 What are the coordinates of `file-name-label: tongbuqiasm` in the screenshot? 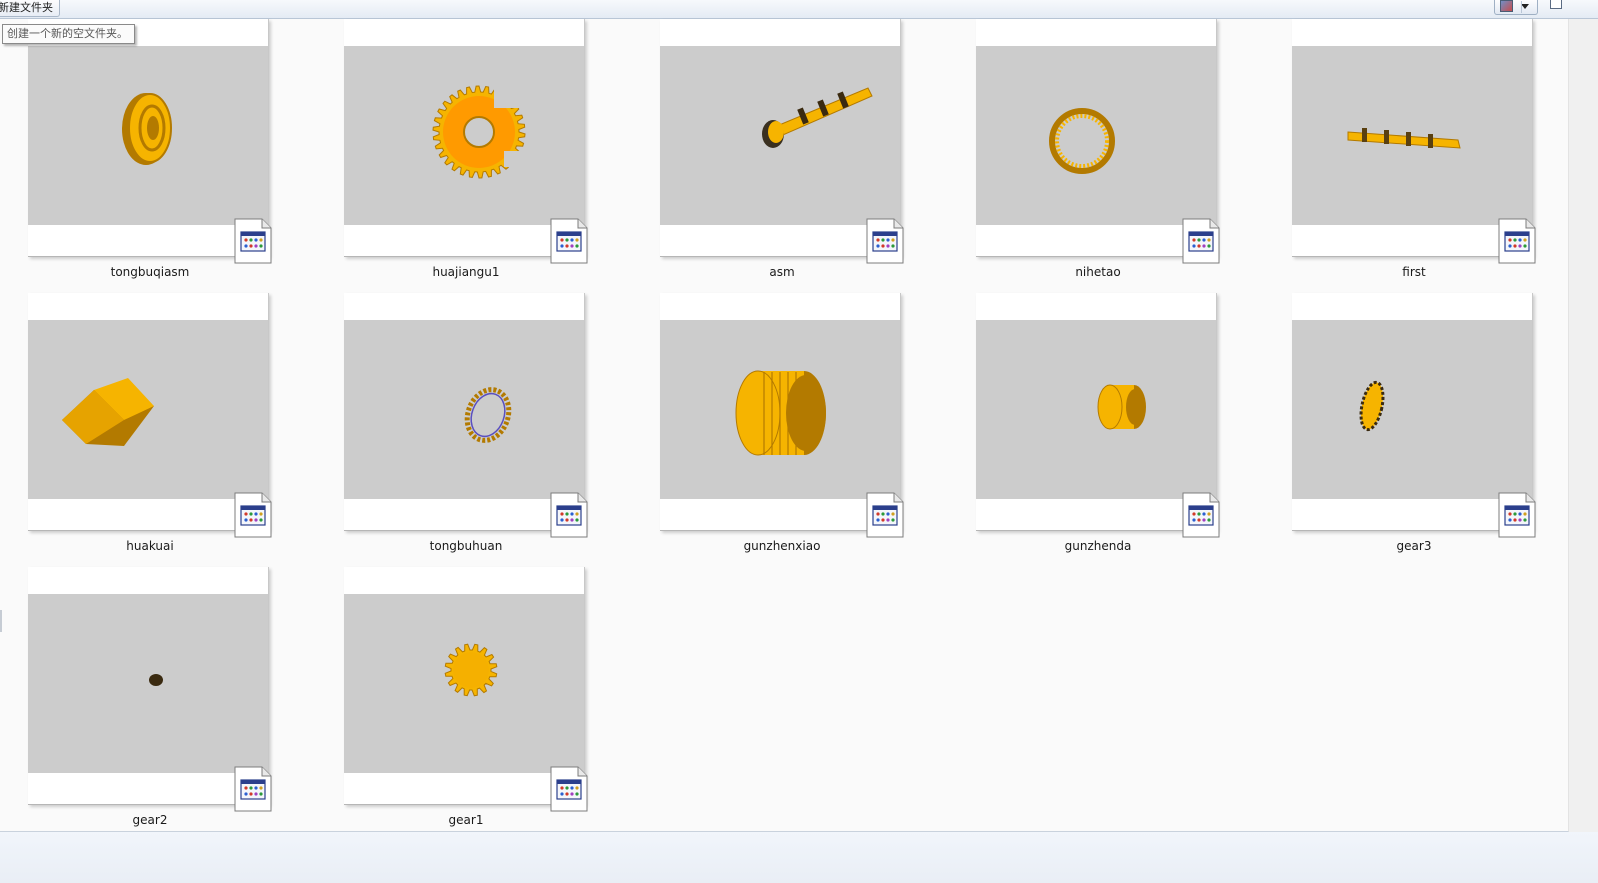 It's located at (150, 272).